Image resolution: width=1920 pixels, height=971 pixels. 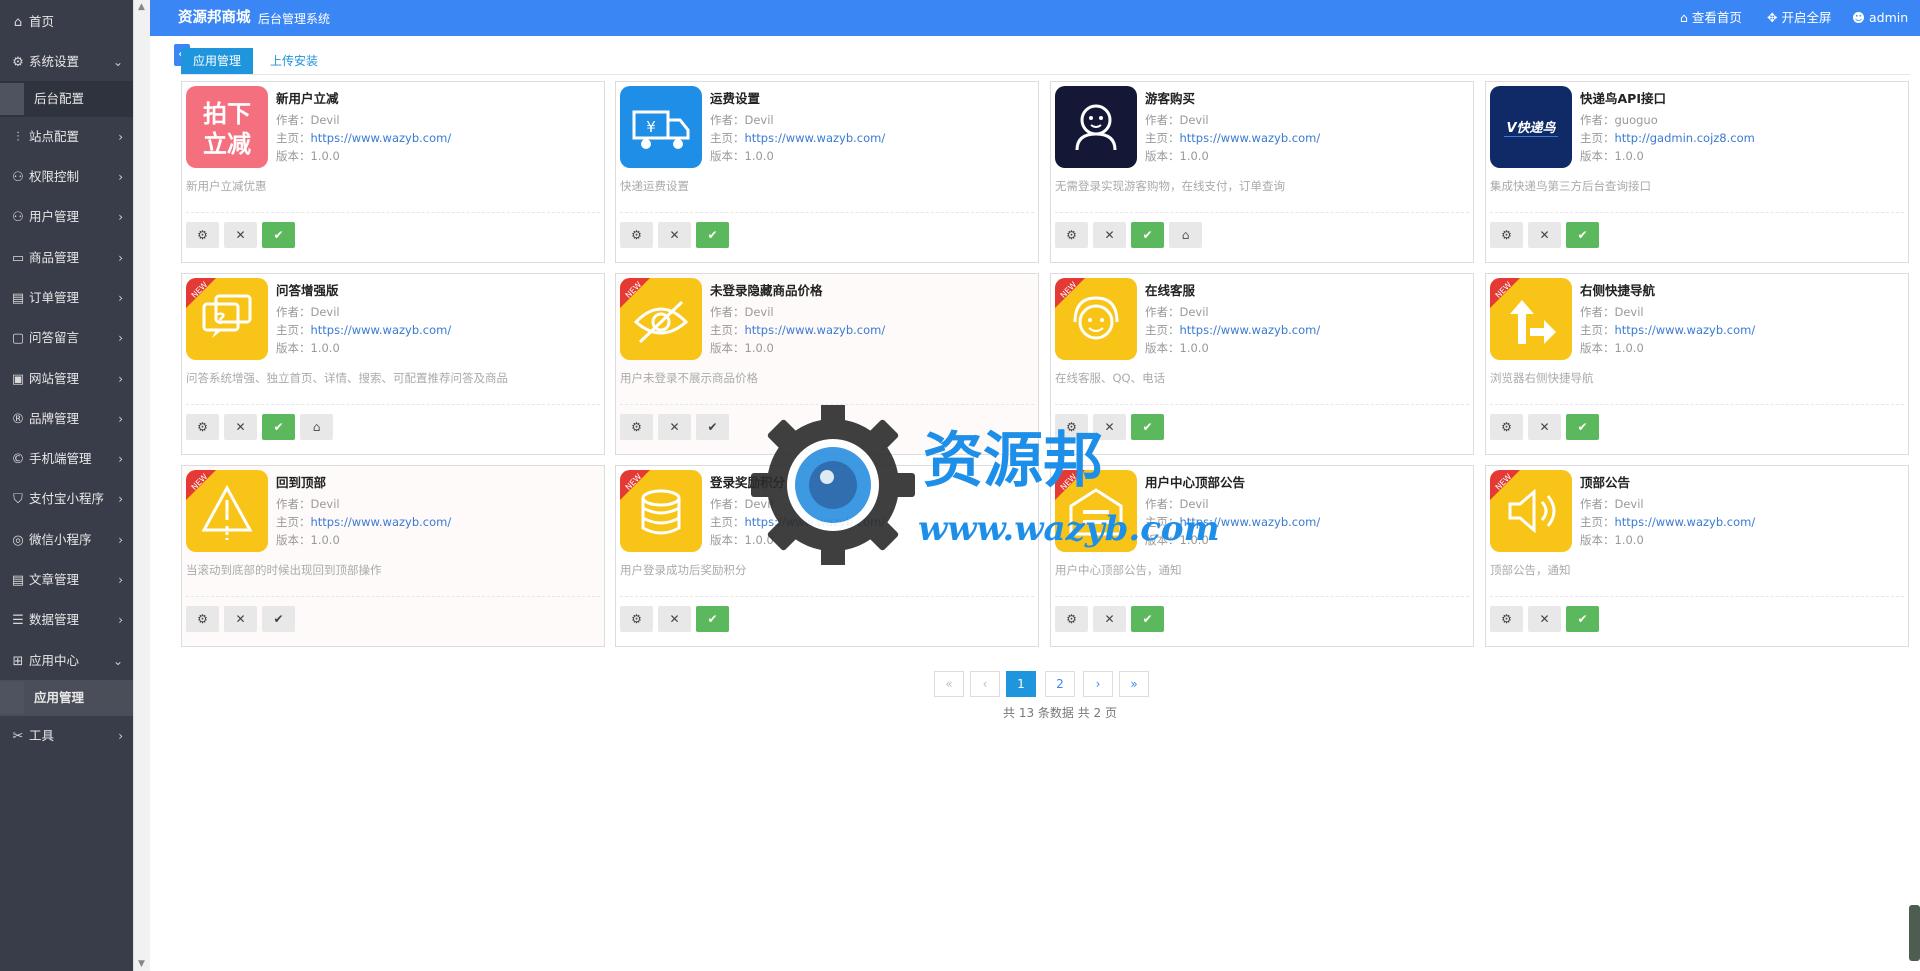 What do you see at coordinates (766, 290) in the screenshot?
I see `app-title: 未登录隐藏商品价格` at bounding box center [766, 290].